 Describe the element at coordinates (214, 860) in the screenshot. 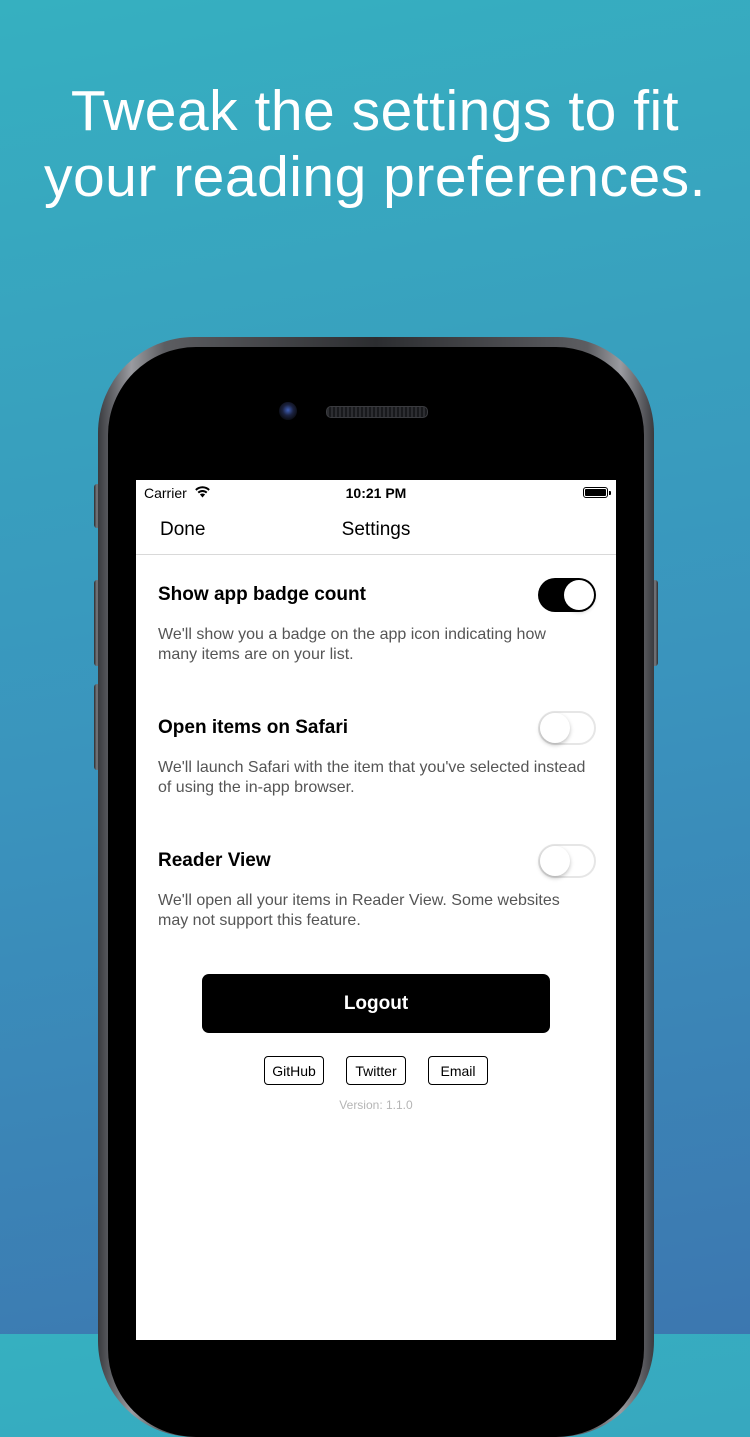

I see `setting-title: Reader View` at that location.